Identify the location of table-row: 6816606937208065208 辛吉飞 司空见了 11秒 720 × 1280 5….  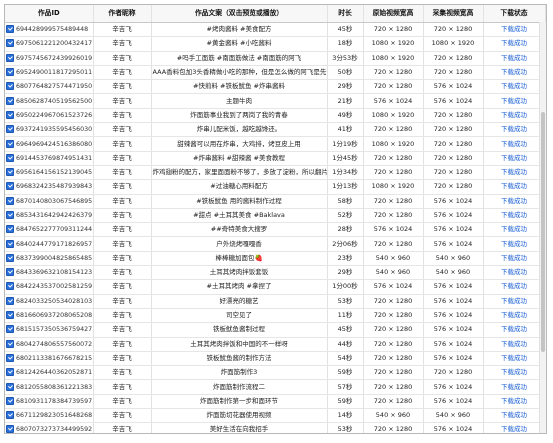
(275, 316).